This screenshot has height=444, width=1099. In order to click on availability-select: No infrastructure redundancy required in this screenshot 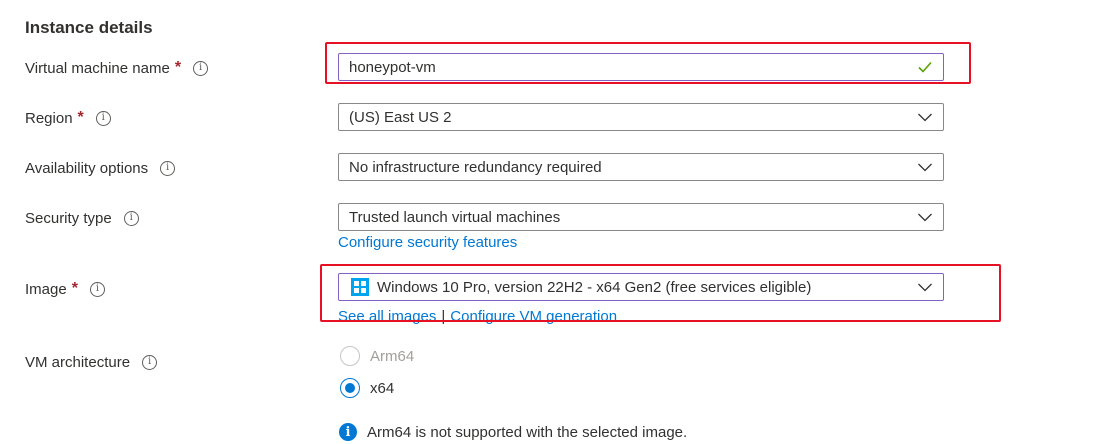, I will do `click(641, 167)`.